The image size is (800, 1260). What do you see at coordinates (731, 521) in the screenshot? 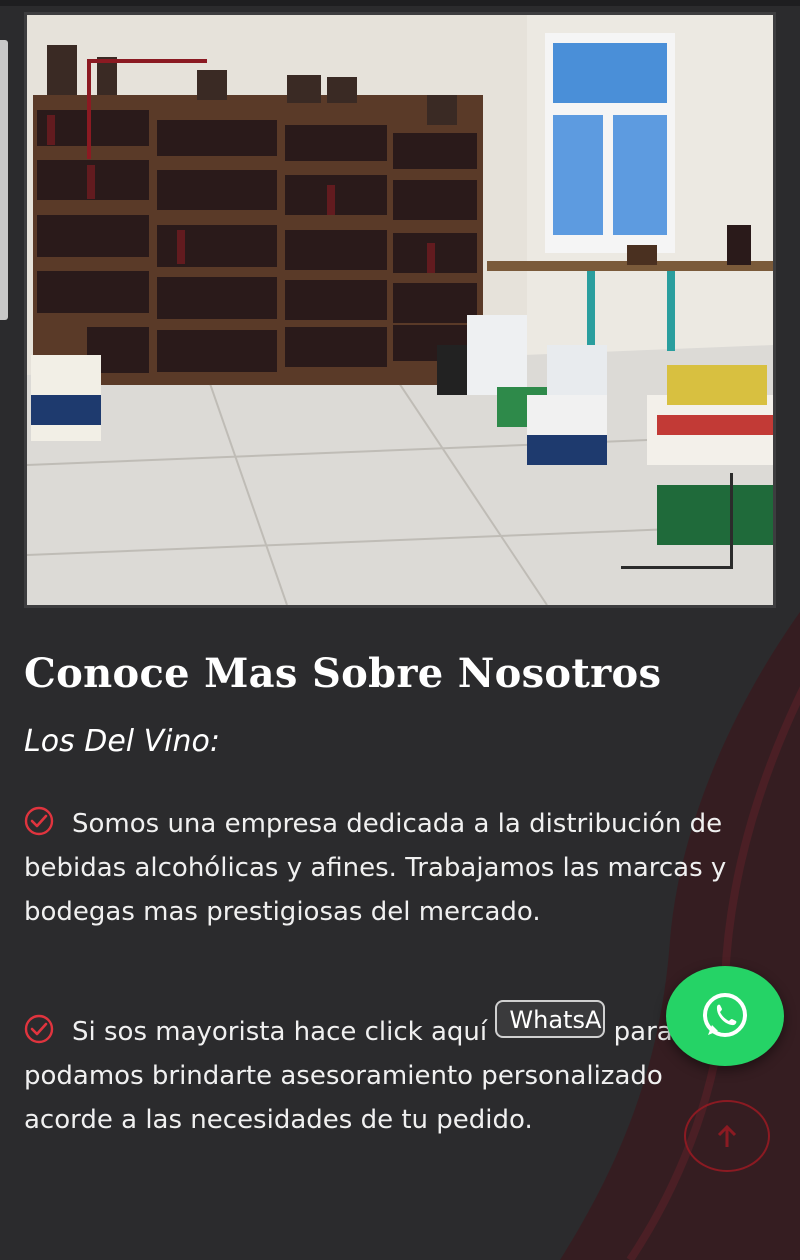
I see `photo-frame-accent-right` at bounding box center [731, 521].